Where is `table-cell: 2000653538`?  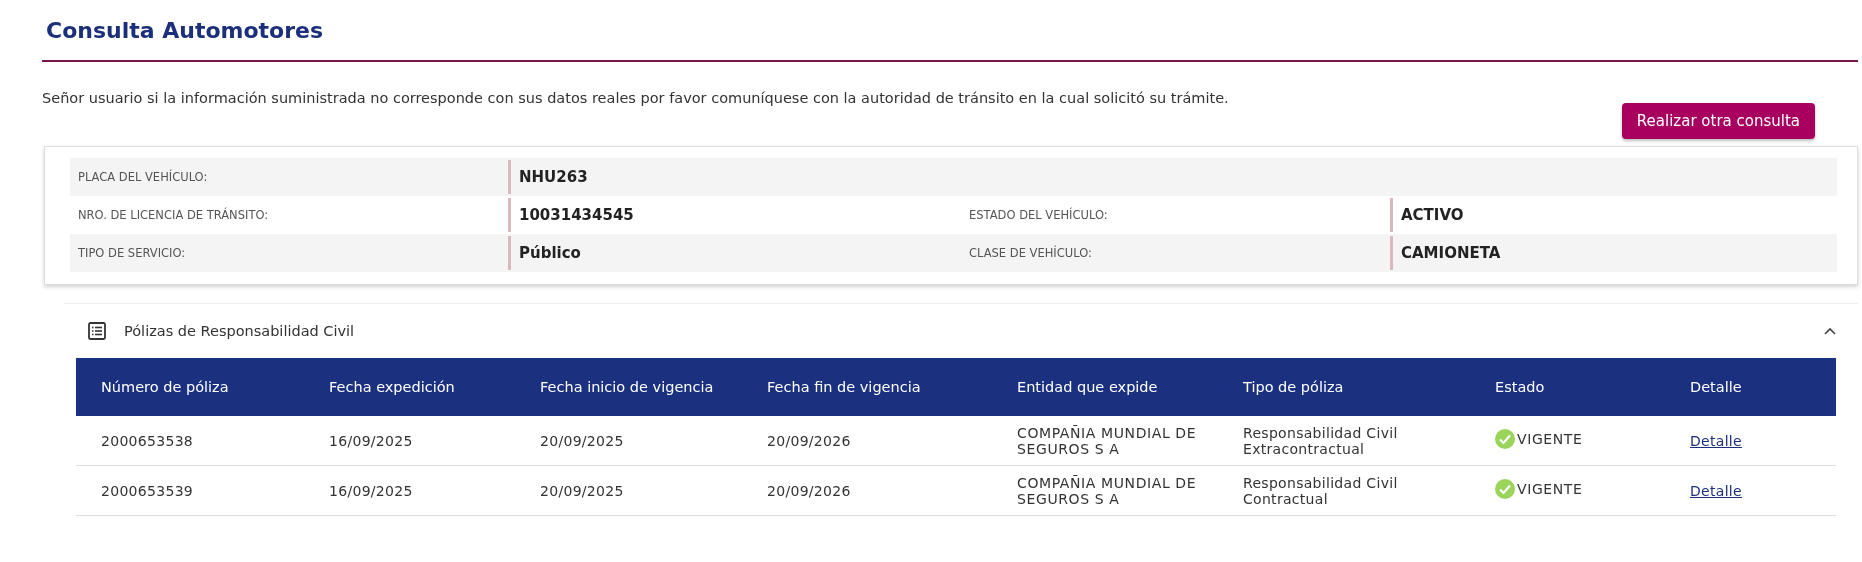
table-cell: 2000653538 is located at coordinates (190, 441).